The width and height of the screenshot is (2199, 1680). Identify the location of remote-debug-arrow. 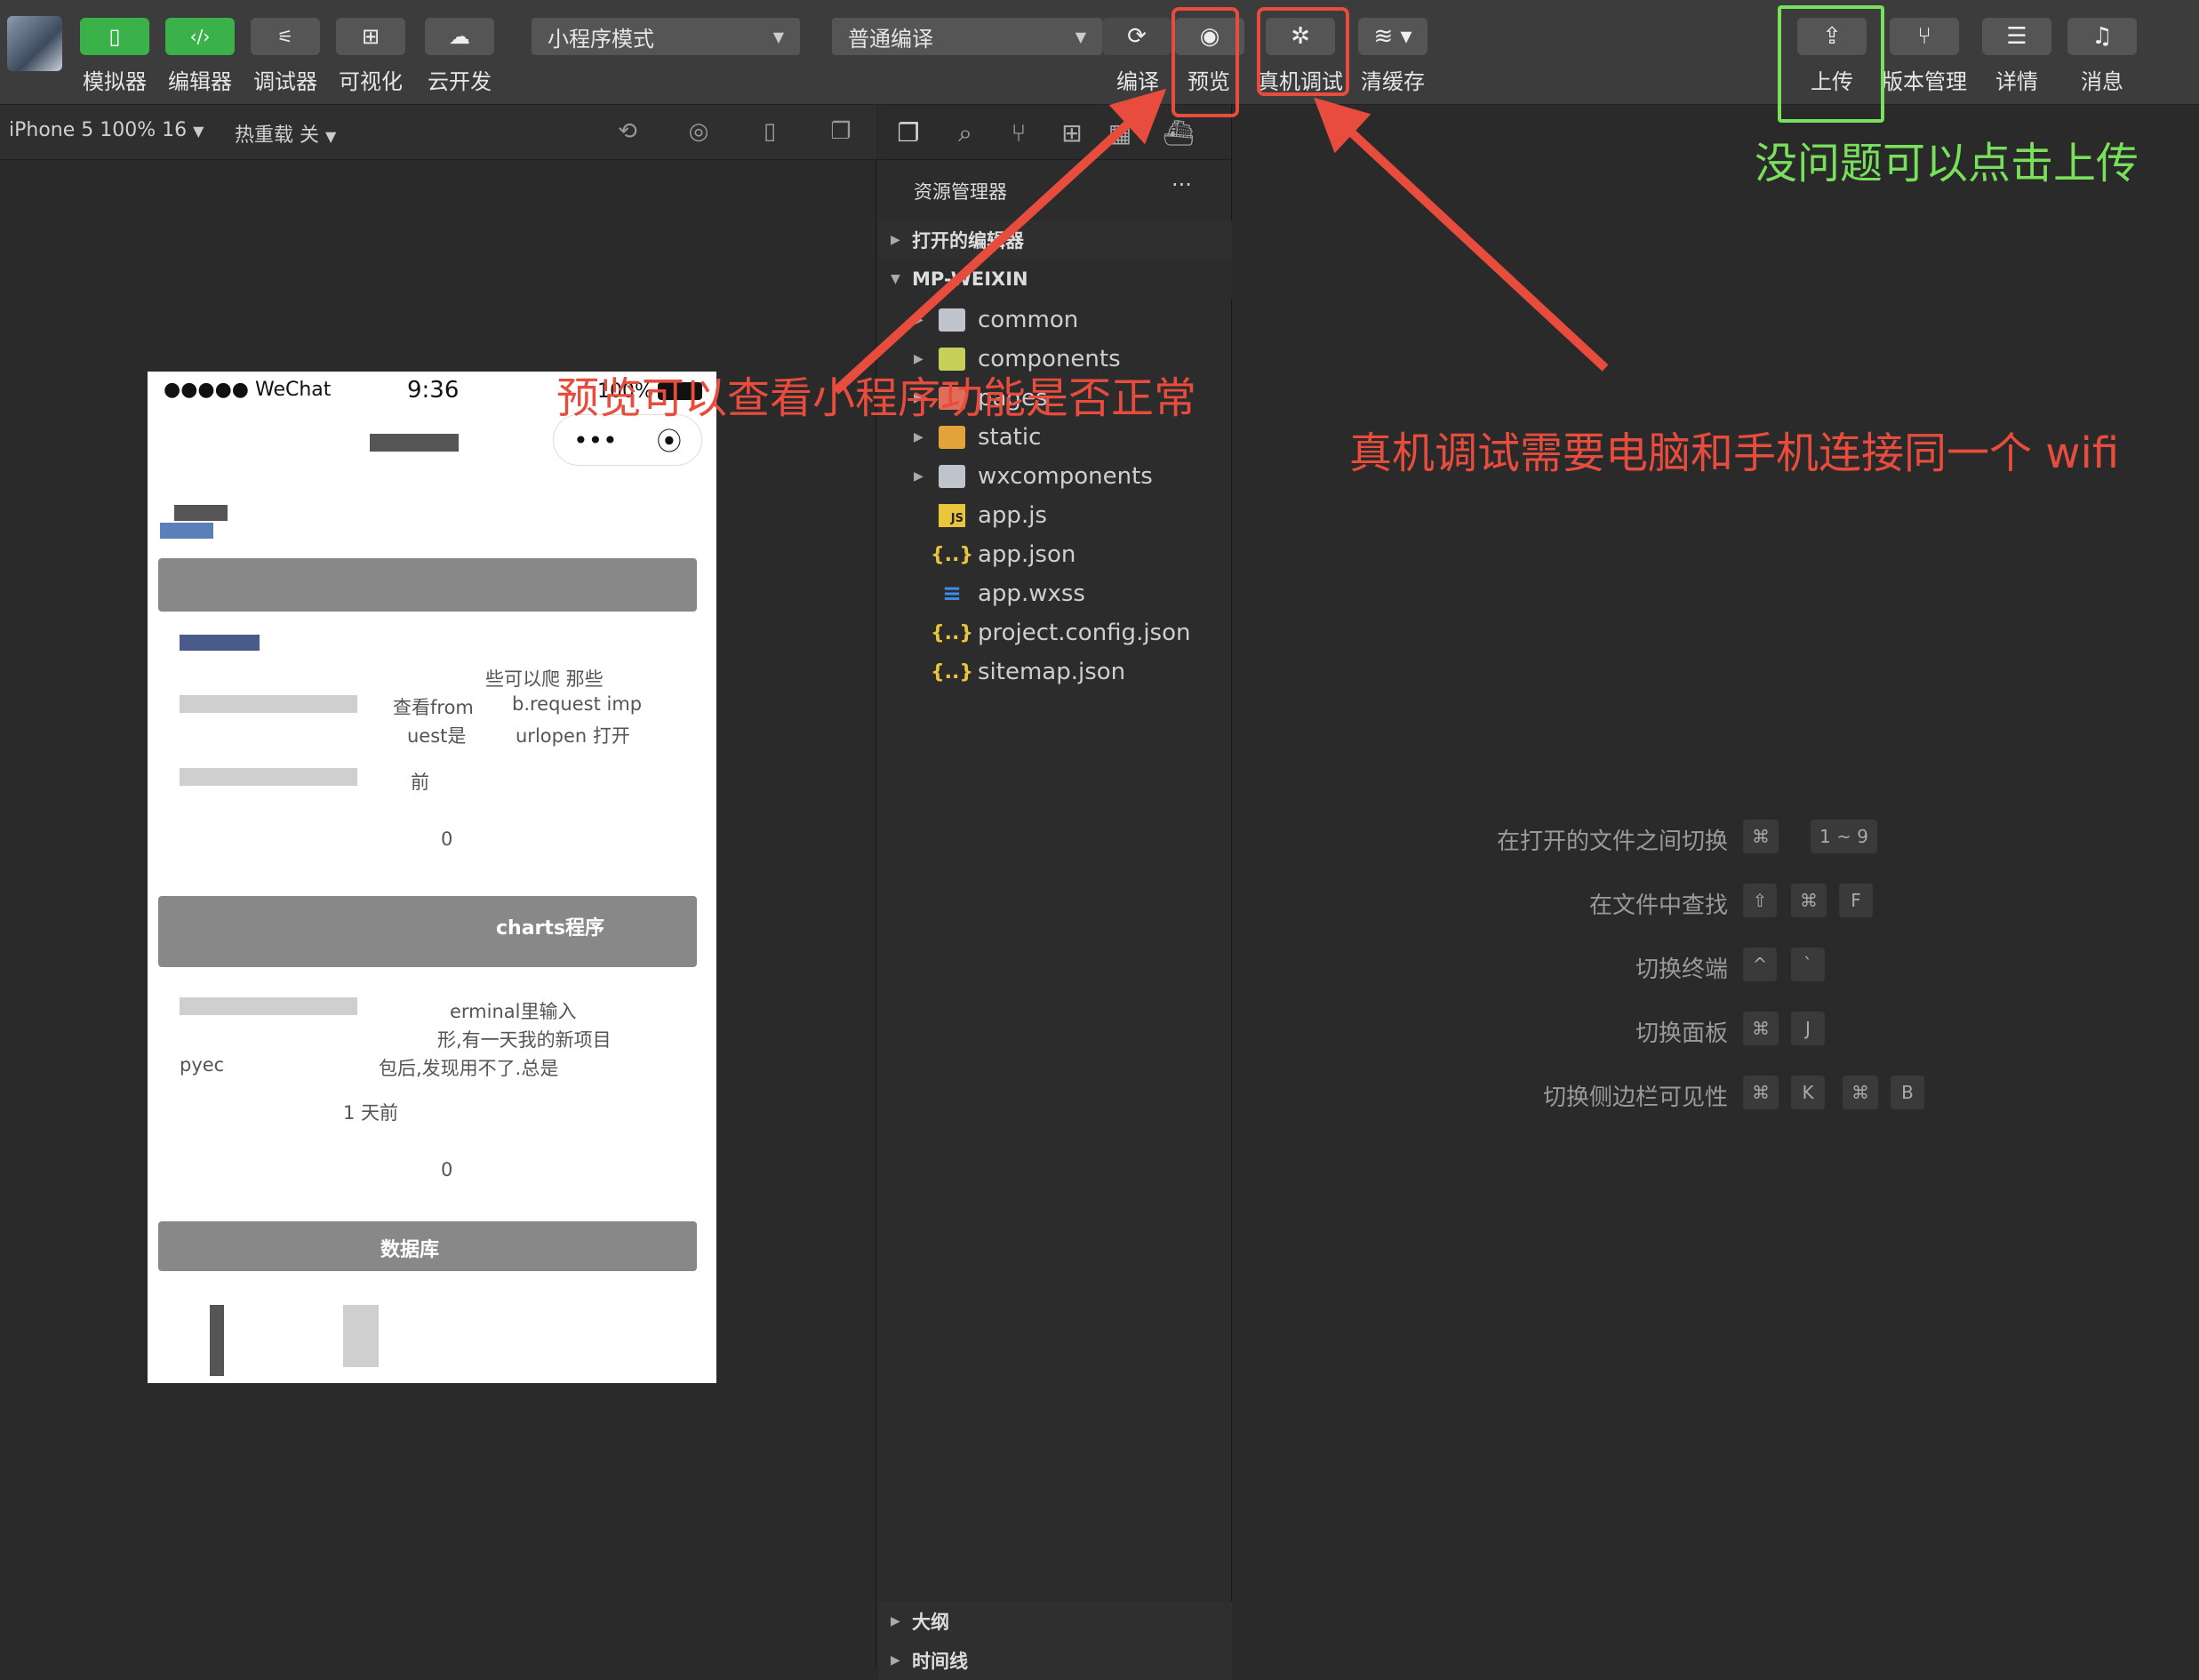
(1461, 234).